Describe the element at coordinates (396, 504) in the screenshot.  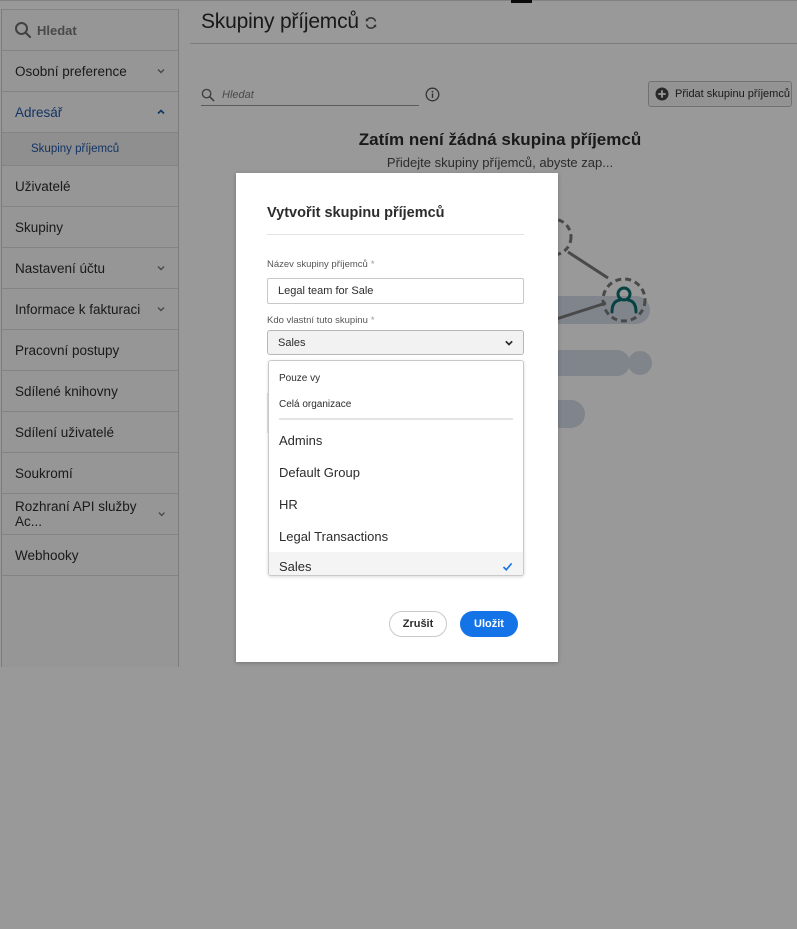
I see `dropdown-option-hr: HR` at that location.